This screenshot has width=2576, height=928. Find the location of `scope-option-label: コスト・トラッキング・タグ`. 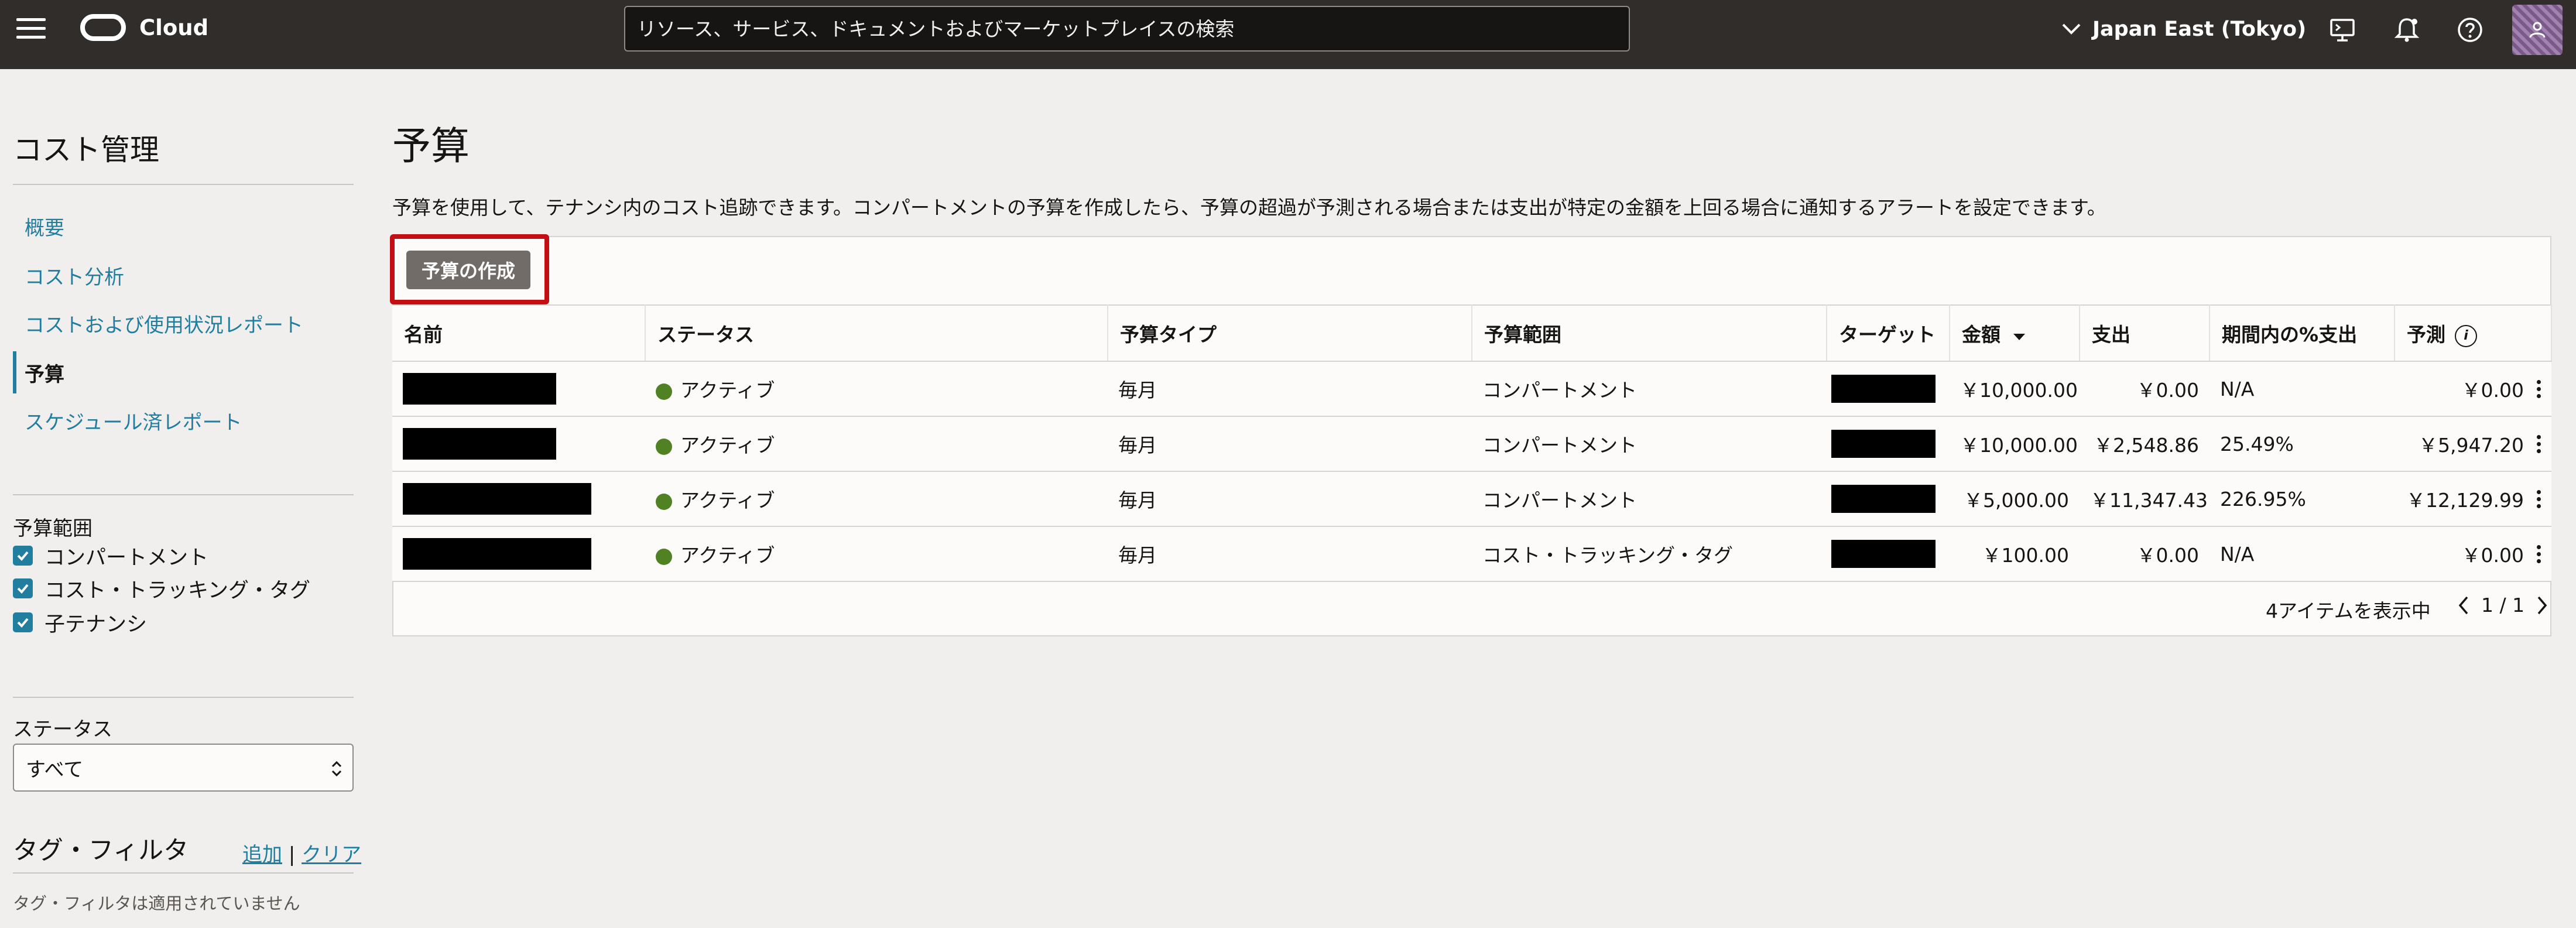

scope-option-label: コスト・トラッキング・タグ is located at coordinates (177, 590).